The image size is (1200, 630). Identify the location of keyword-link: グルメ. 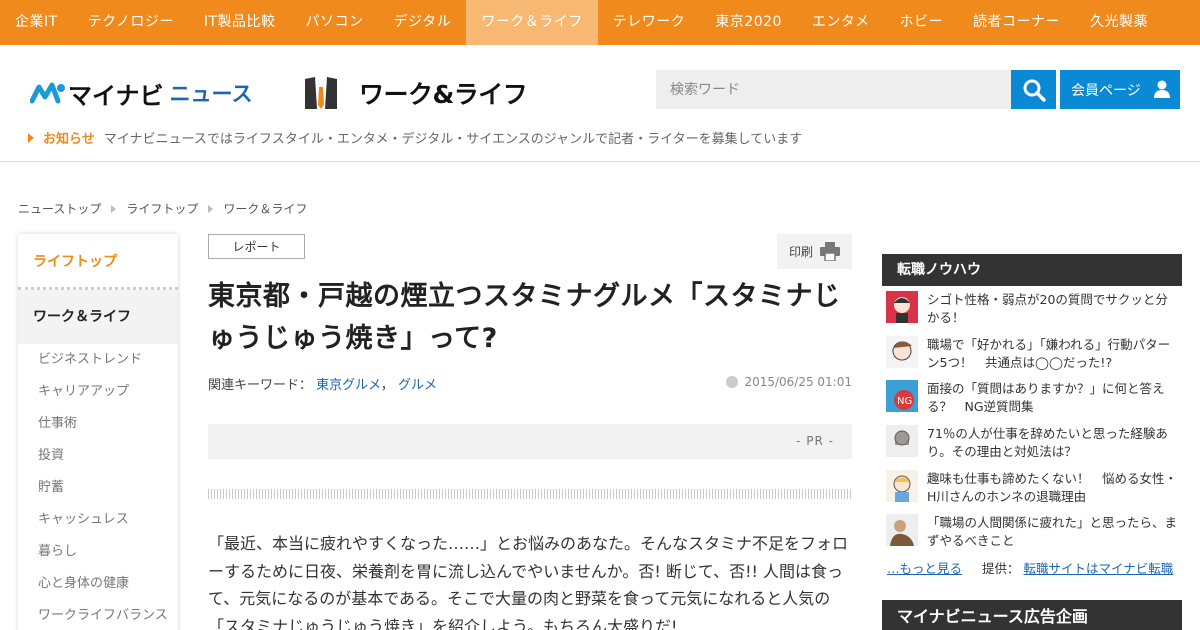
(417, 385).